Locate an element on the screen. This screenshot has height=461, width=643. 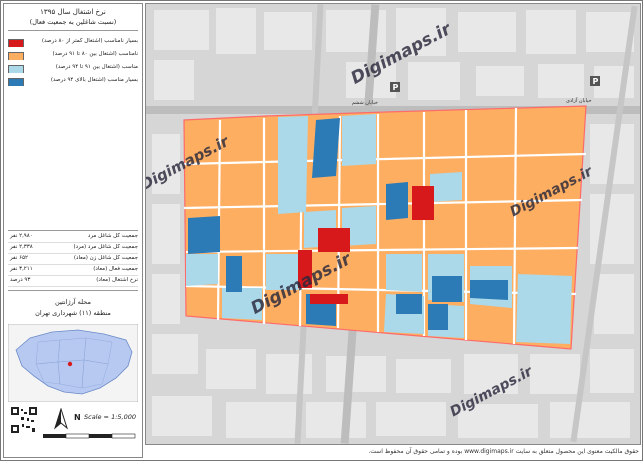
map-street-label: خیابان ششم is located at coordinates (365, 103).